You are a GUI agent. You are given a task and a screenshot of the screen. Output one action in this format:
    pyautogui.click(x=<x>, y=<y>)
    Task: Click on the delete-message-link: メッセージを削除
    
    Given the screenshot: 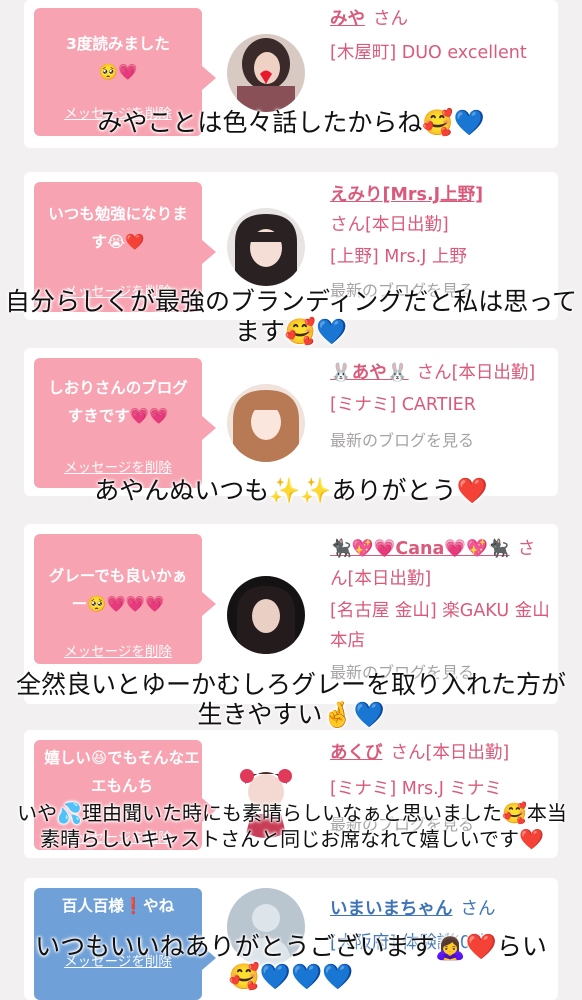 What is the action you would take?
    pyautogui.click(x=118, y=652)
    